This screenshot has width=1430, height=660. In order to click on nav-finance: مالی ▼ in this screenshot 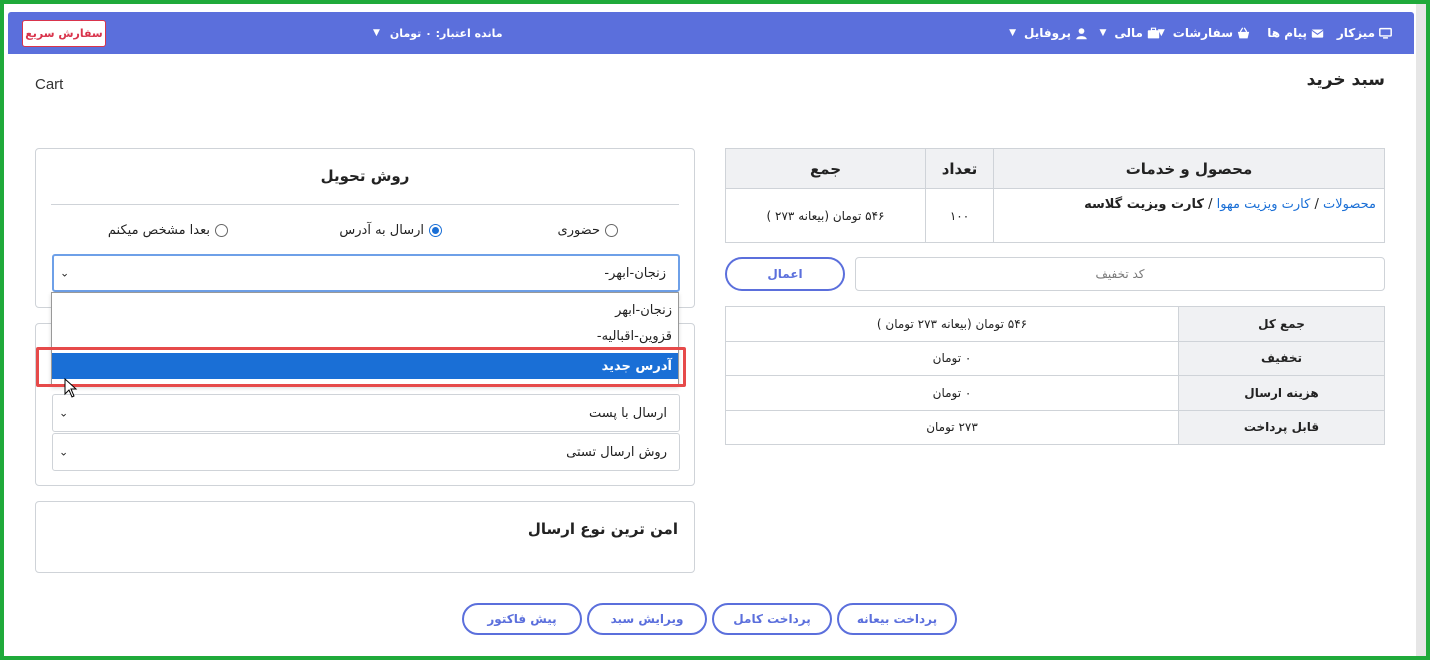, I will do `click(1129, 33)`.